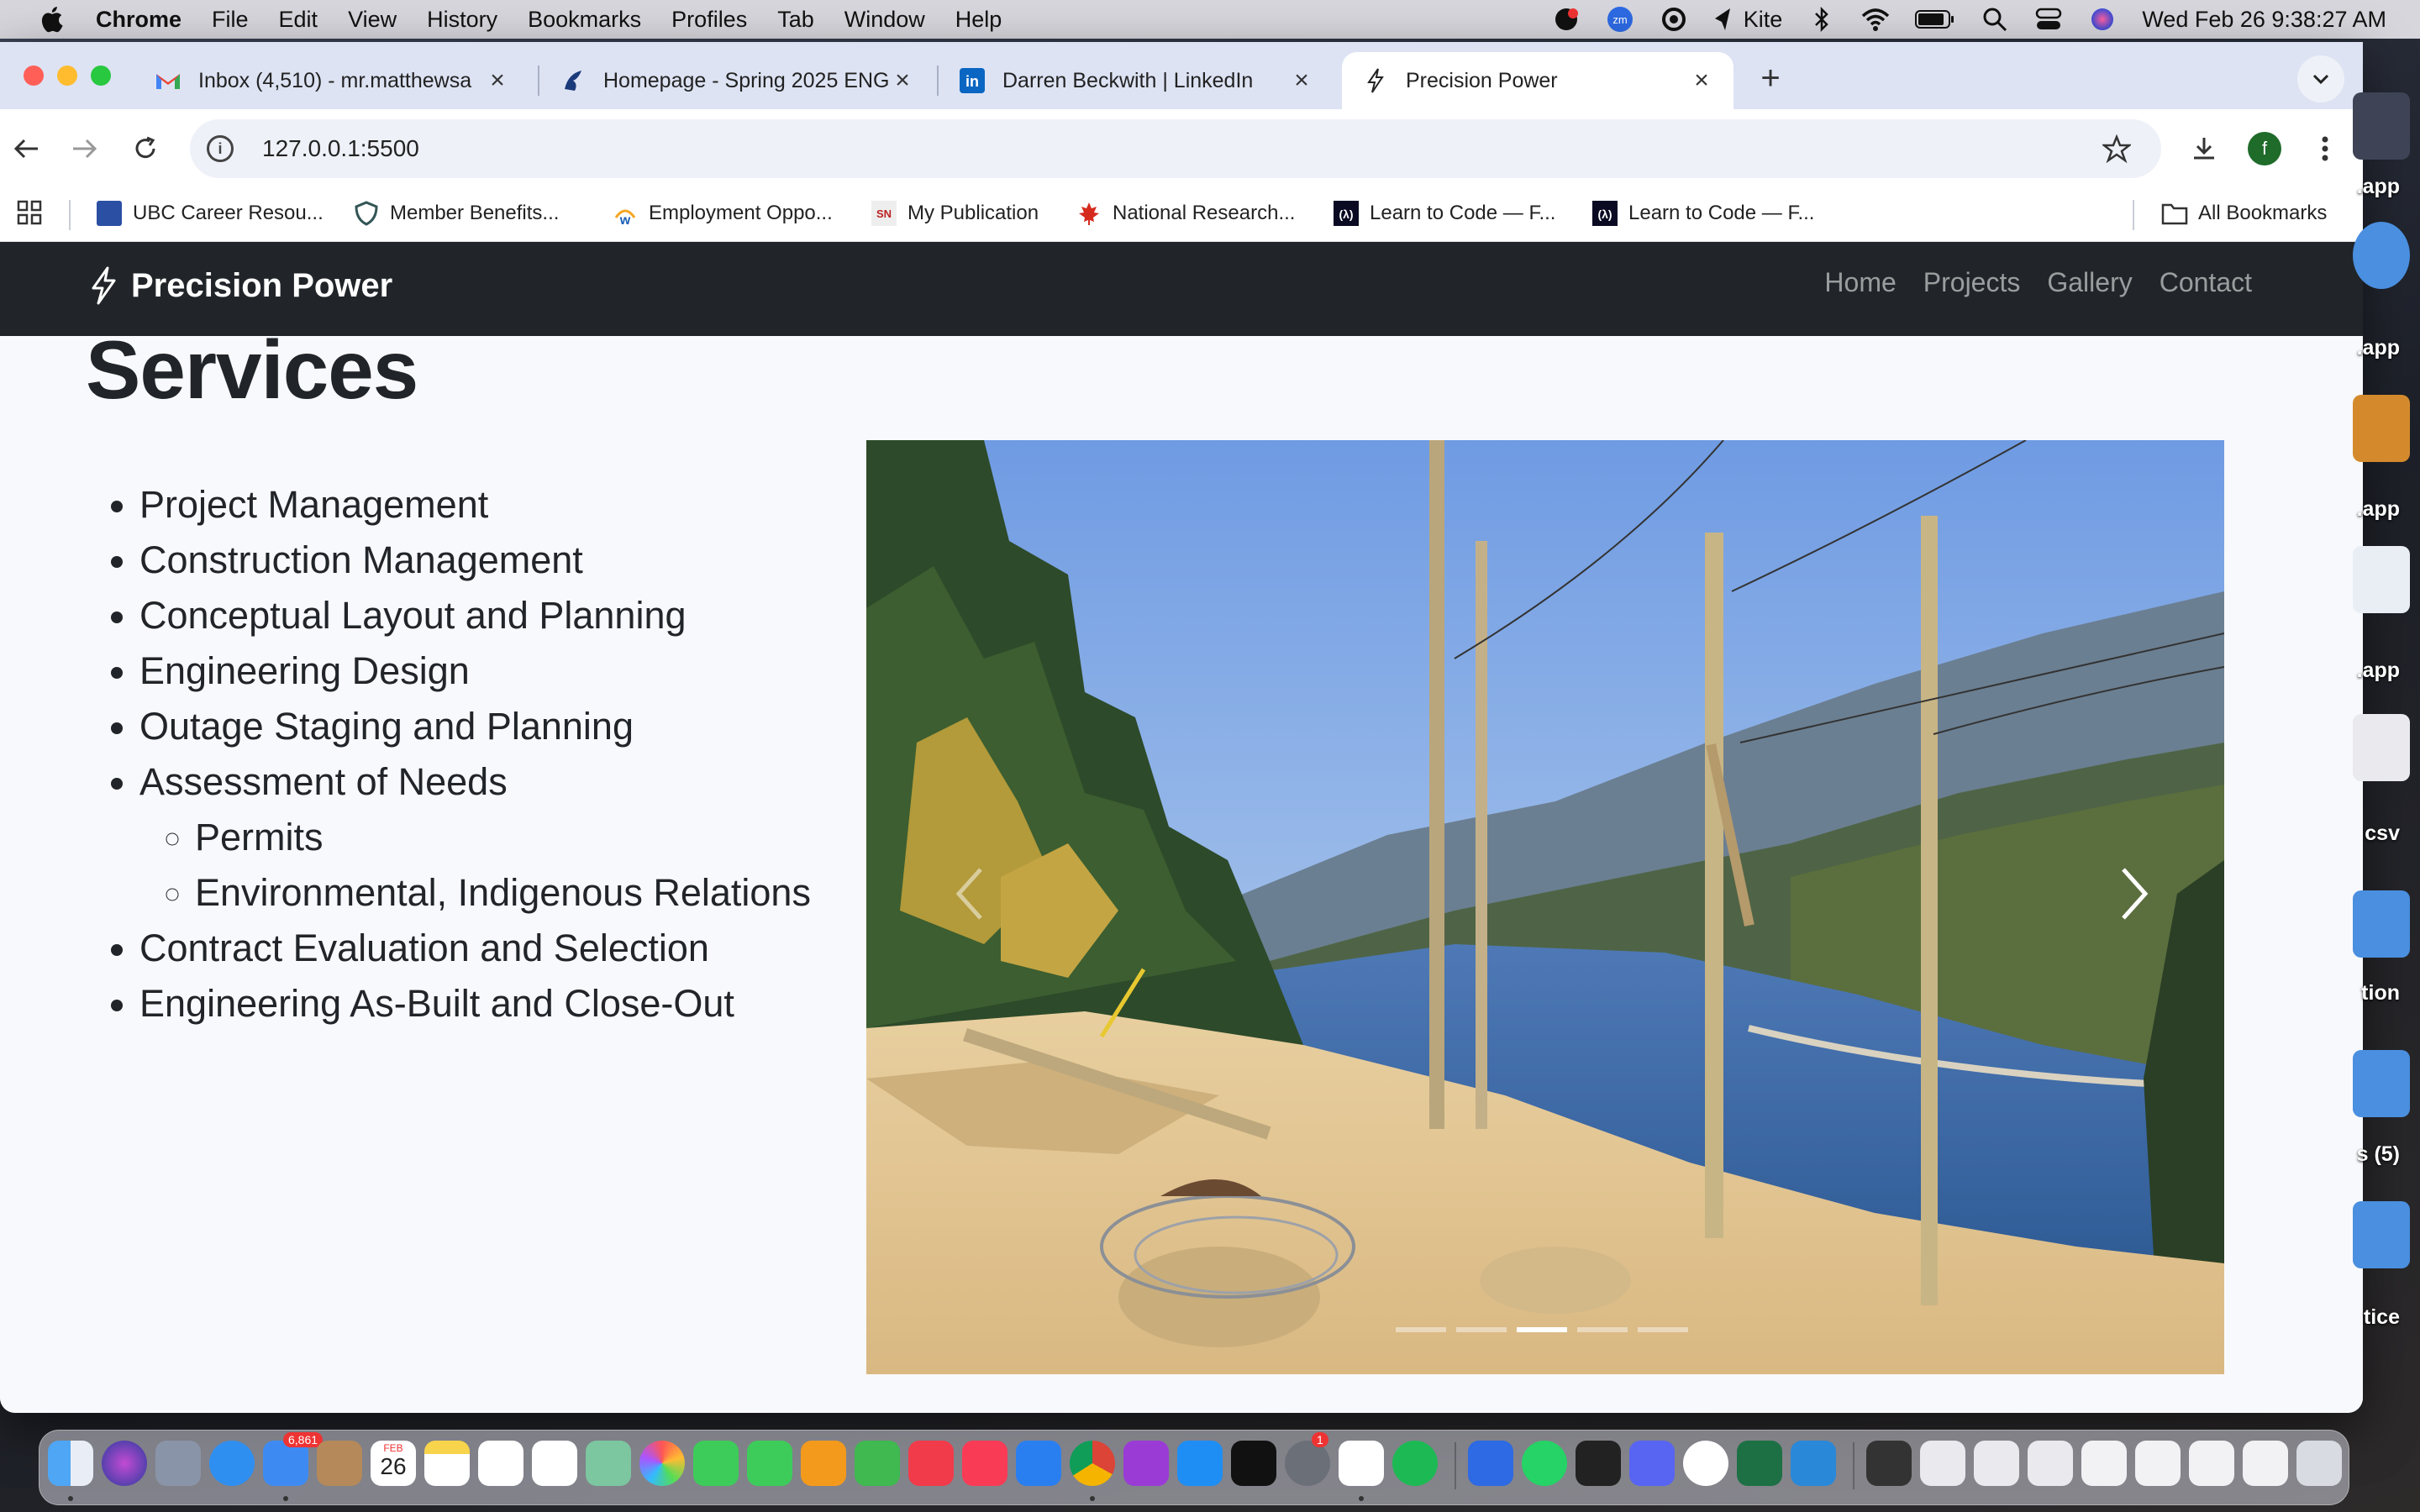  I want to click on nav-link-gallery: Gallery, so click(2089, 282).